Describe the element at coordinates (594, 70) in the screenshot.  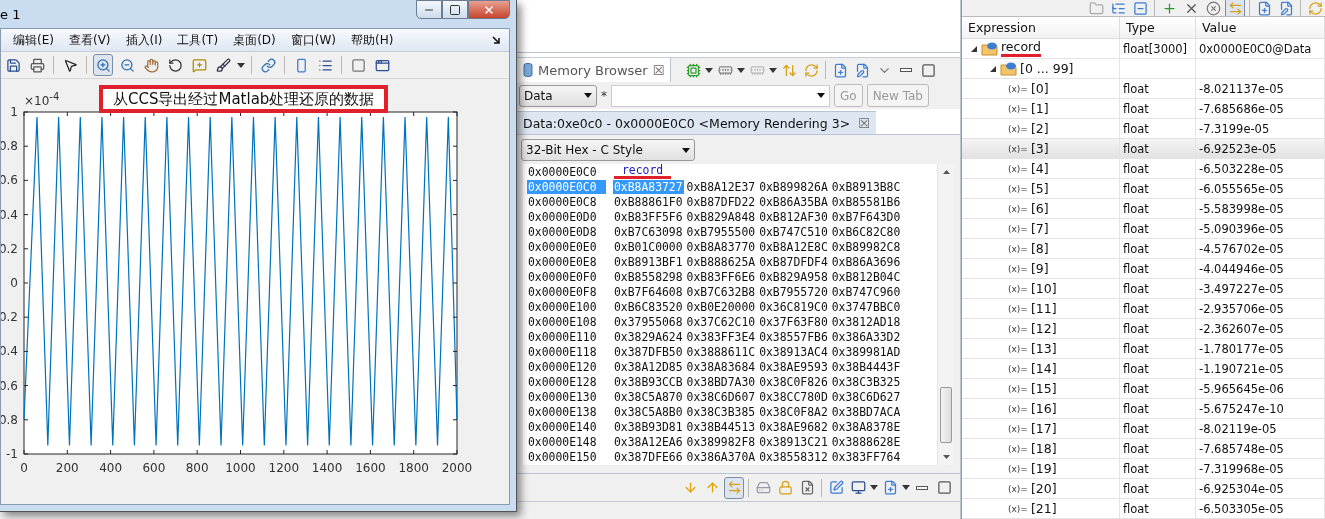
I see `view-tab: Memory Browser ☒` at that location.